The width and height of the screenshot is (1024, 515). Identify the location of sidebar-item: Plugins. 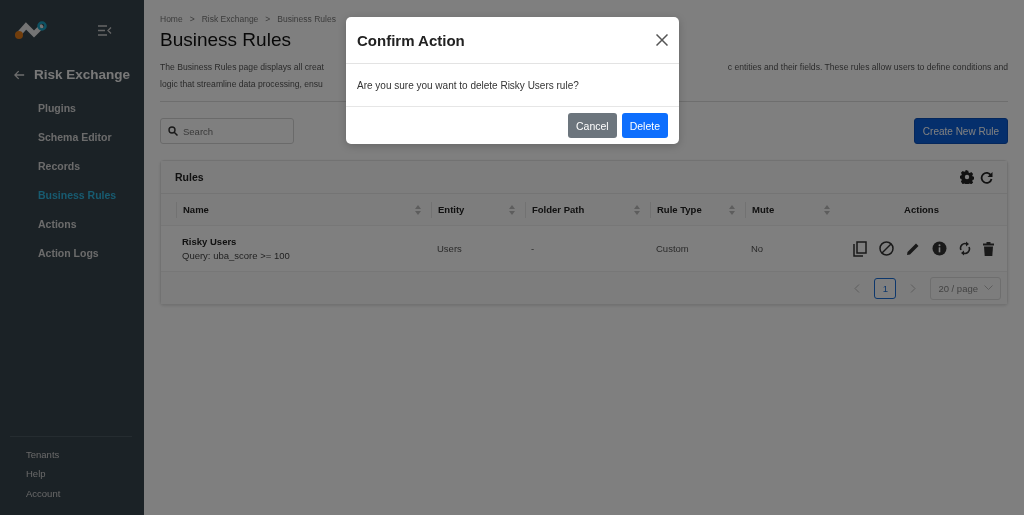
(72, 108).